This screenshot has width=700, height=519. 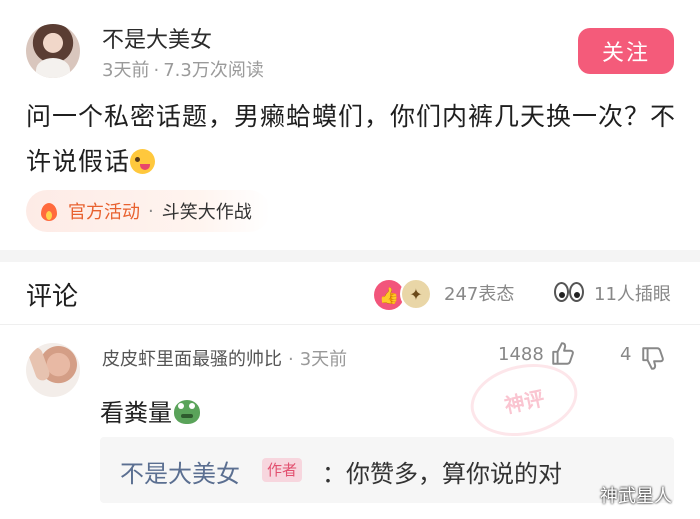 What do you see at coordinates (157, 38) in the screenshot?
I see `post-author: 不是大美女` at bounding box center [157, 38].